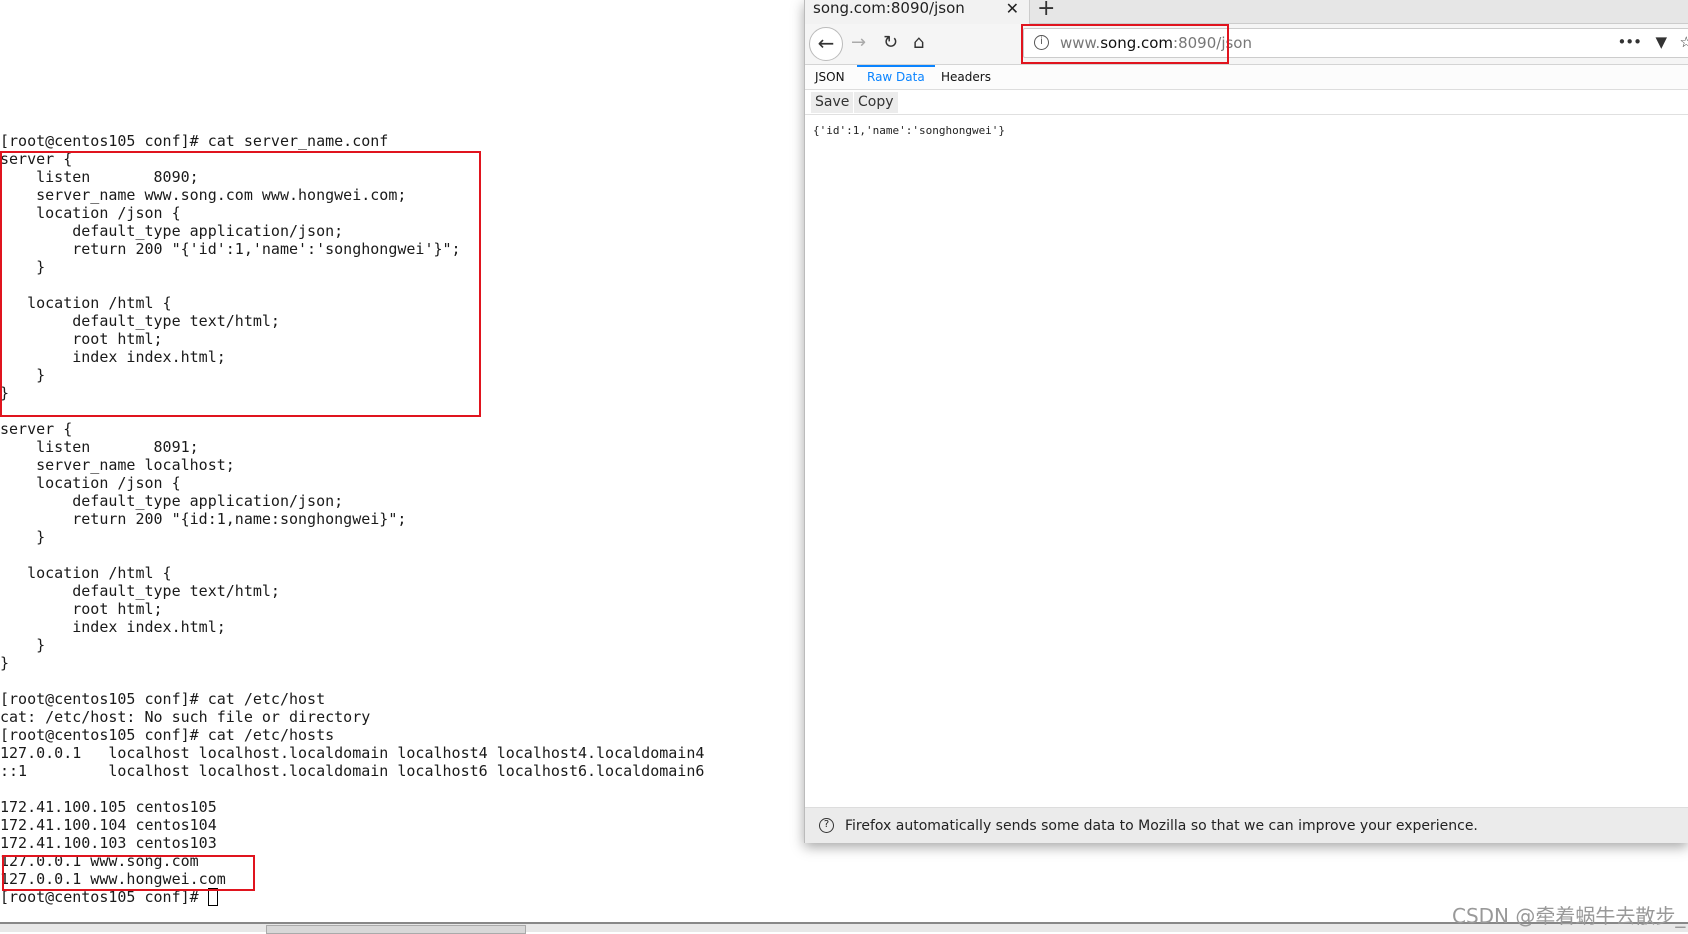 The height and width of the screenshot is (934, 1688). Describe the element at coordinates (1246, 44) in the screenshot. I see `nav-bar: ← → ↻ ⌂ i www.song.com:8090/json ••• ▼ ☆` at that location.